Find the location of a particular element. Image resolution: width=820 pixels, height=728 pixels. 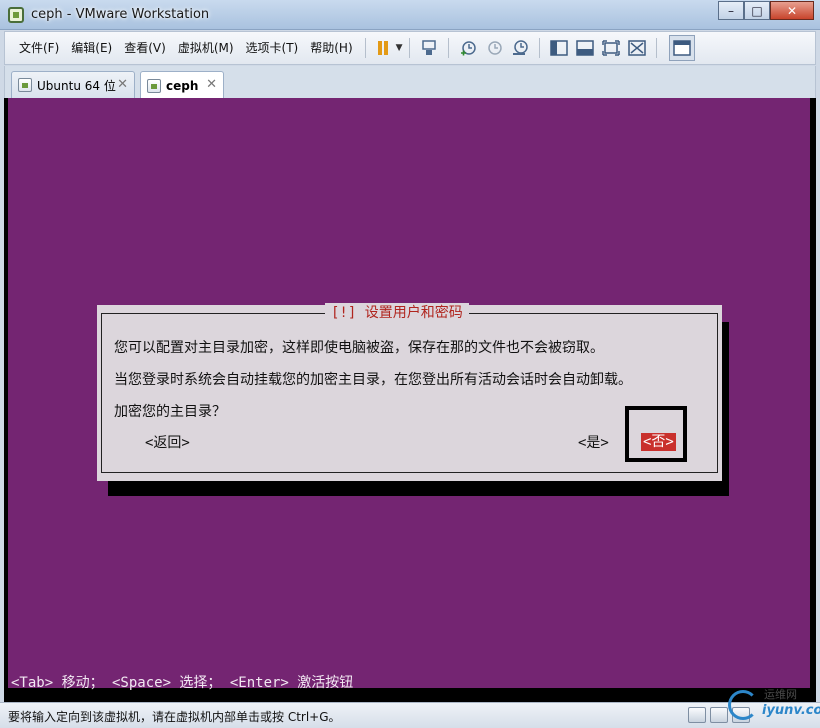

title-bar: ceph - VMware Workstation – □ ✕ is located at coordinates (410, 15).